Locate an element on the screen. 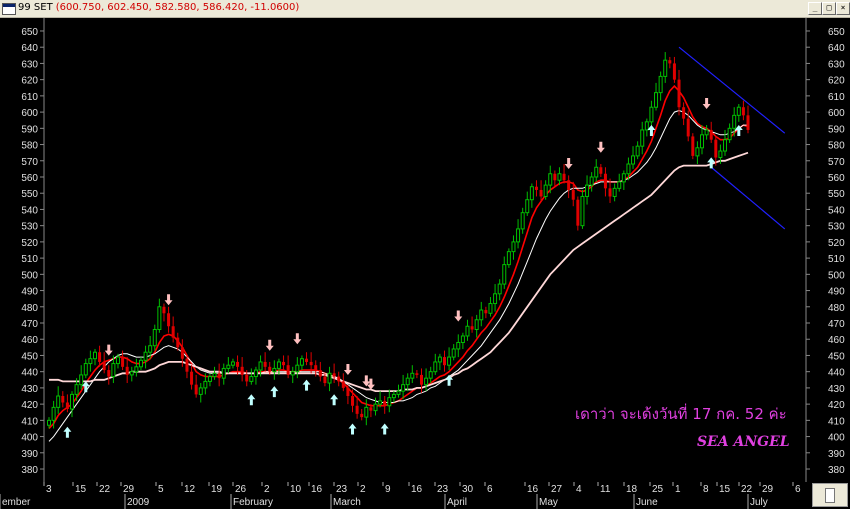 This screenshot has height=509, width=850. y-tick-label-right: 440 is located at coordinates (836, 373).